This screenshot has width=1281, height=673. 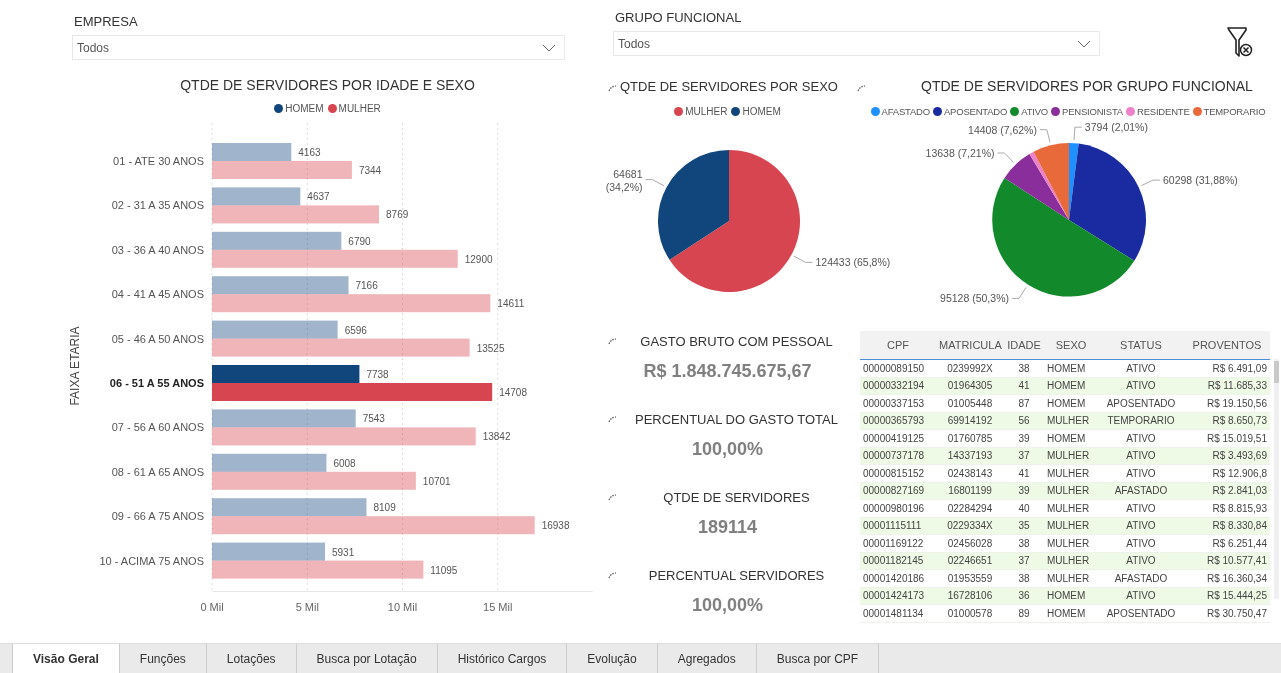 I want to click on legend-label: AFASTADO, so click(x=905, y=111).